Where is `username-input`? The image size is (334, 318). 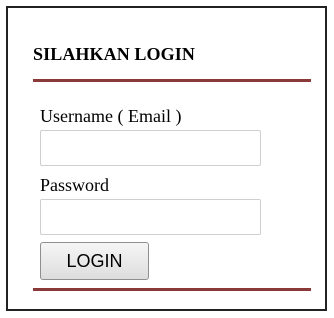 username-input is located at coordinates (150, 148).